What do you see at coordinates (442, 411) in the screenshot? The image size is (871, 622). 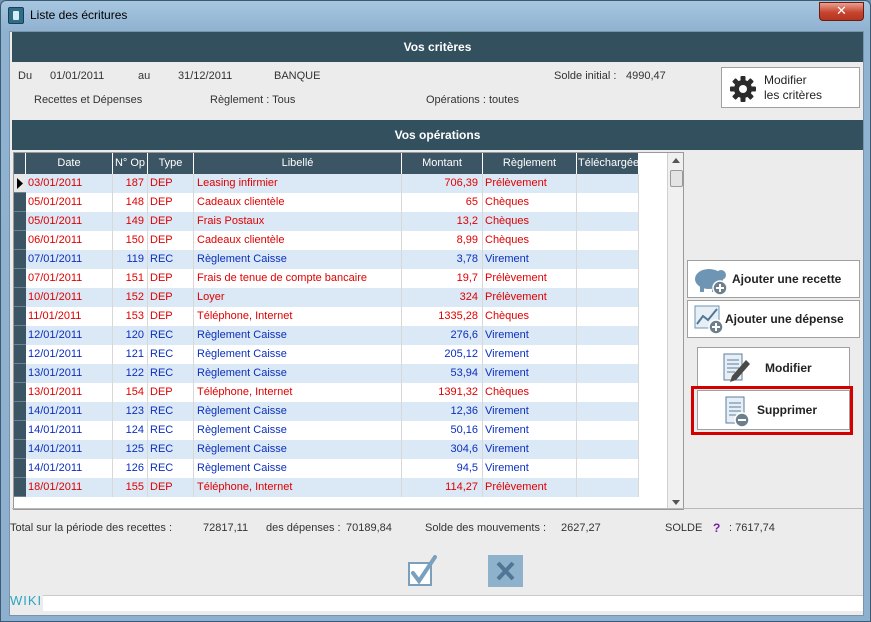 I see `cell-montant: 12,36` at bounding box center [442, 411].